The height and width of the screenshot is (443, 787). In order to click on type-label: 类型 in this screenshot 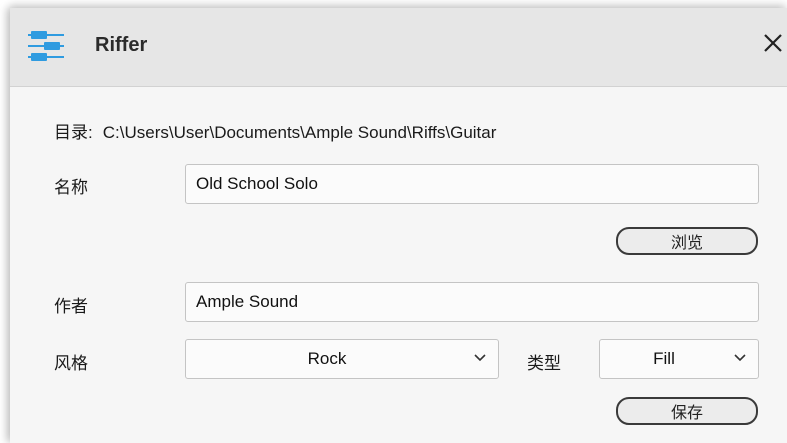, I will do `click(544, 363)`.